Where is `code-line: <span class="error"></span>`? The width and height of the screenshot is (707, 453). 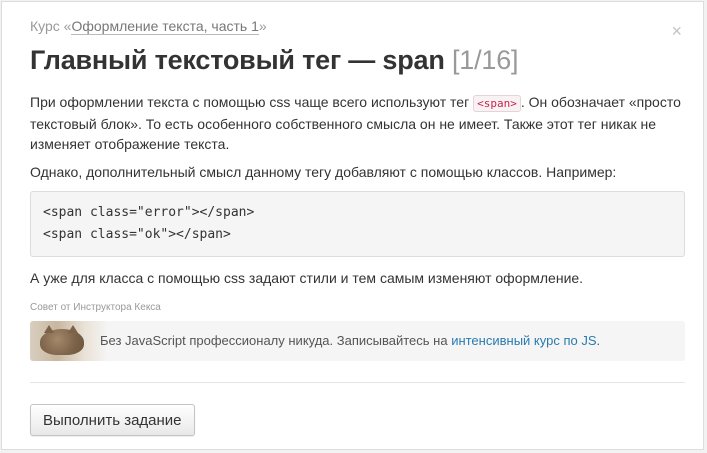
code-line: <span class="error"></span> is located at coordinates (149, 212).